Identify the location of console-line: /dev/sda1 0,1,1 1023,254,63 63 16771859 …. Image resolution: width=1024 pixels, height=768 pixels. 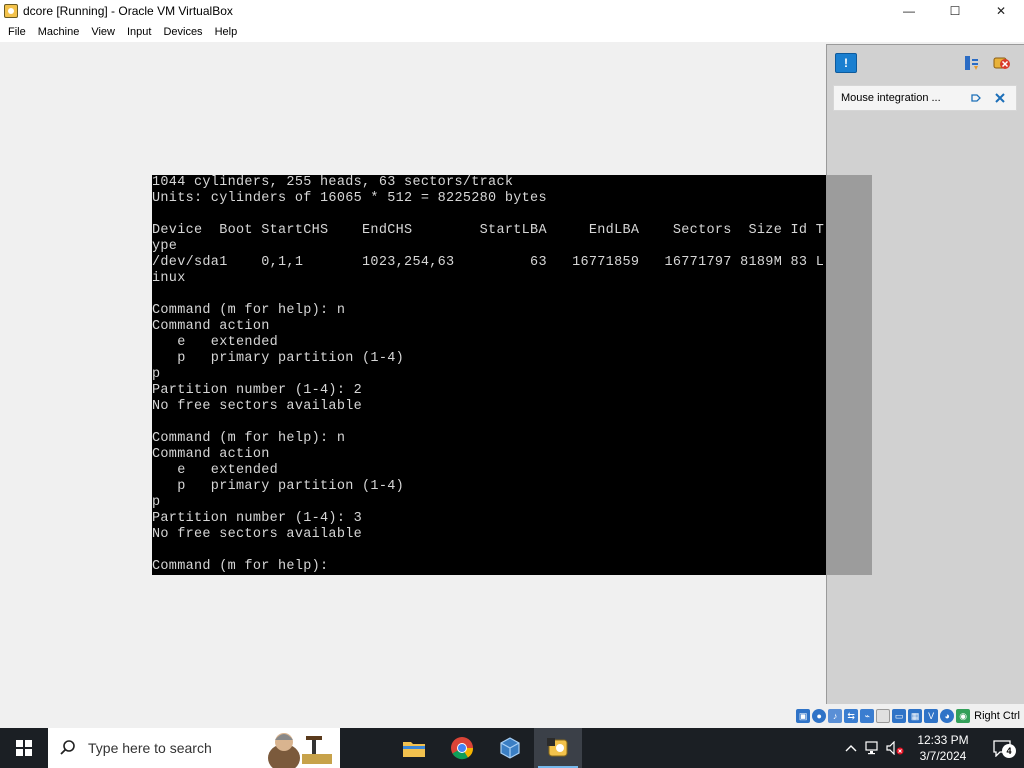
(488, 262).